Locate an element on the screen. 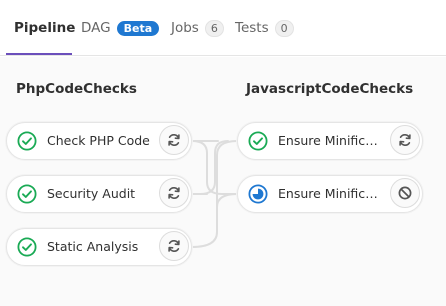 Image resolution: width=446 pixels, height=306 pixels. tab-pipeline-label: Pipeline is located at coordinates (45, 28).